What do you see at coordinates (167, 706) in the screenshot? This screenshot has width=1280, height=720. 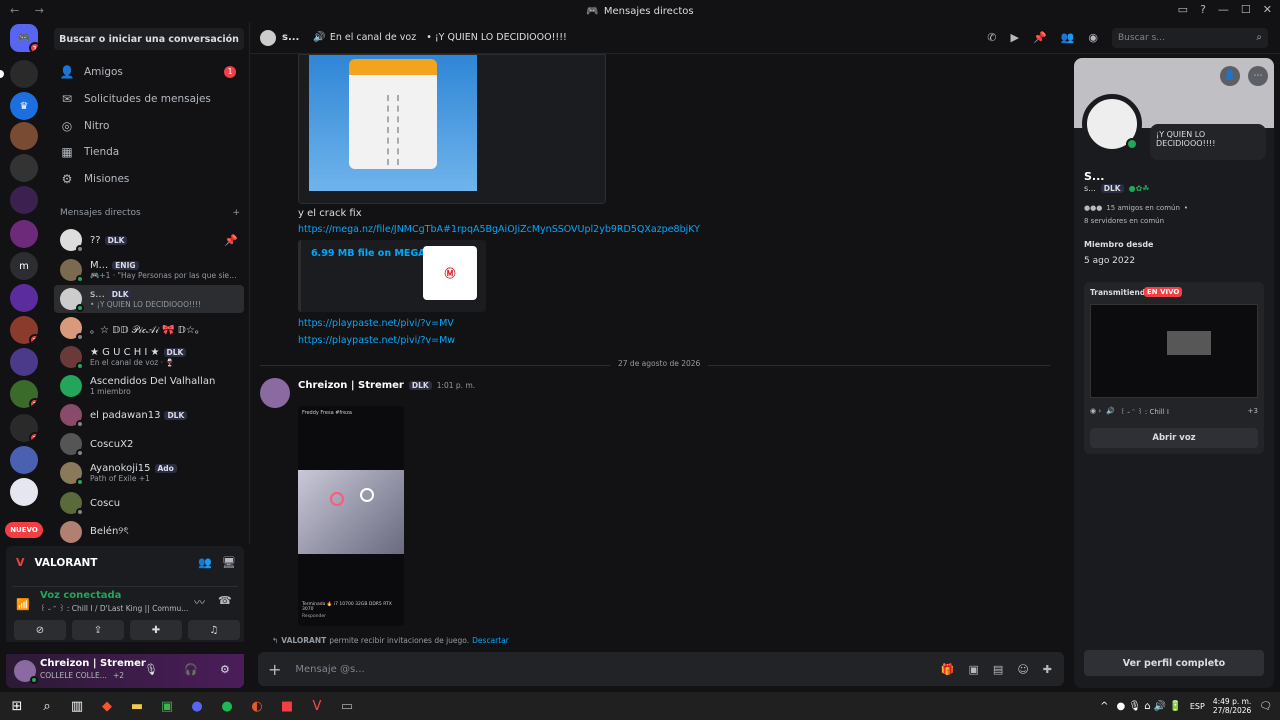 I see `store-icon: ▣` at bounding box center [167, 706].